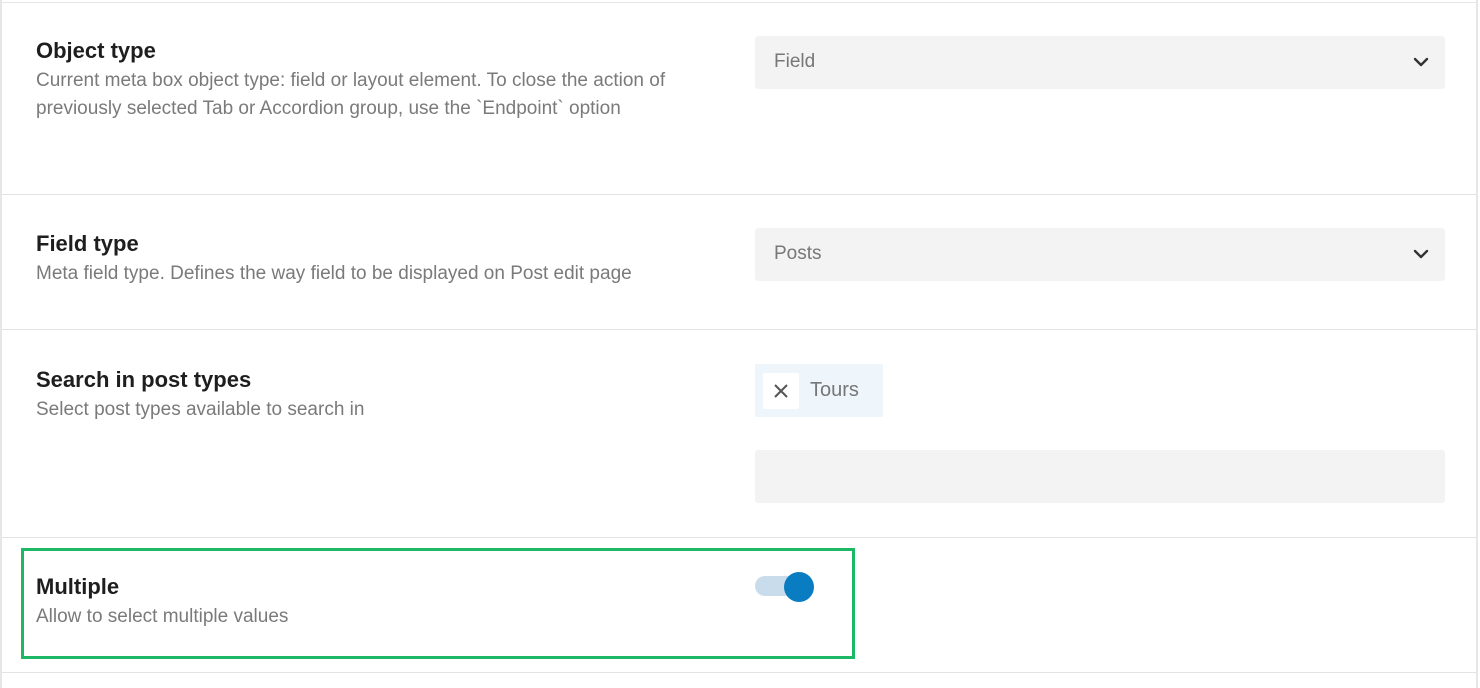 The image size is (1480, 688). Describe the element at coordinates (1100, 476) in the screenshot. I see `post-types-search-input` at that location.